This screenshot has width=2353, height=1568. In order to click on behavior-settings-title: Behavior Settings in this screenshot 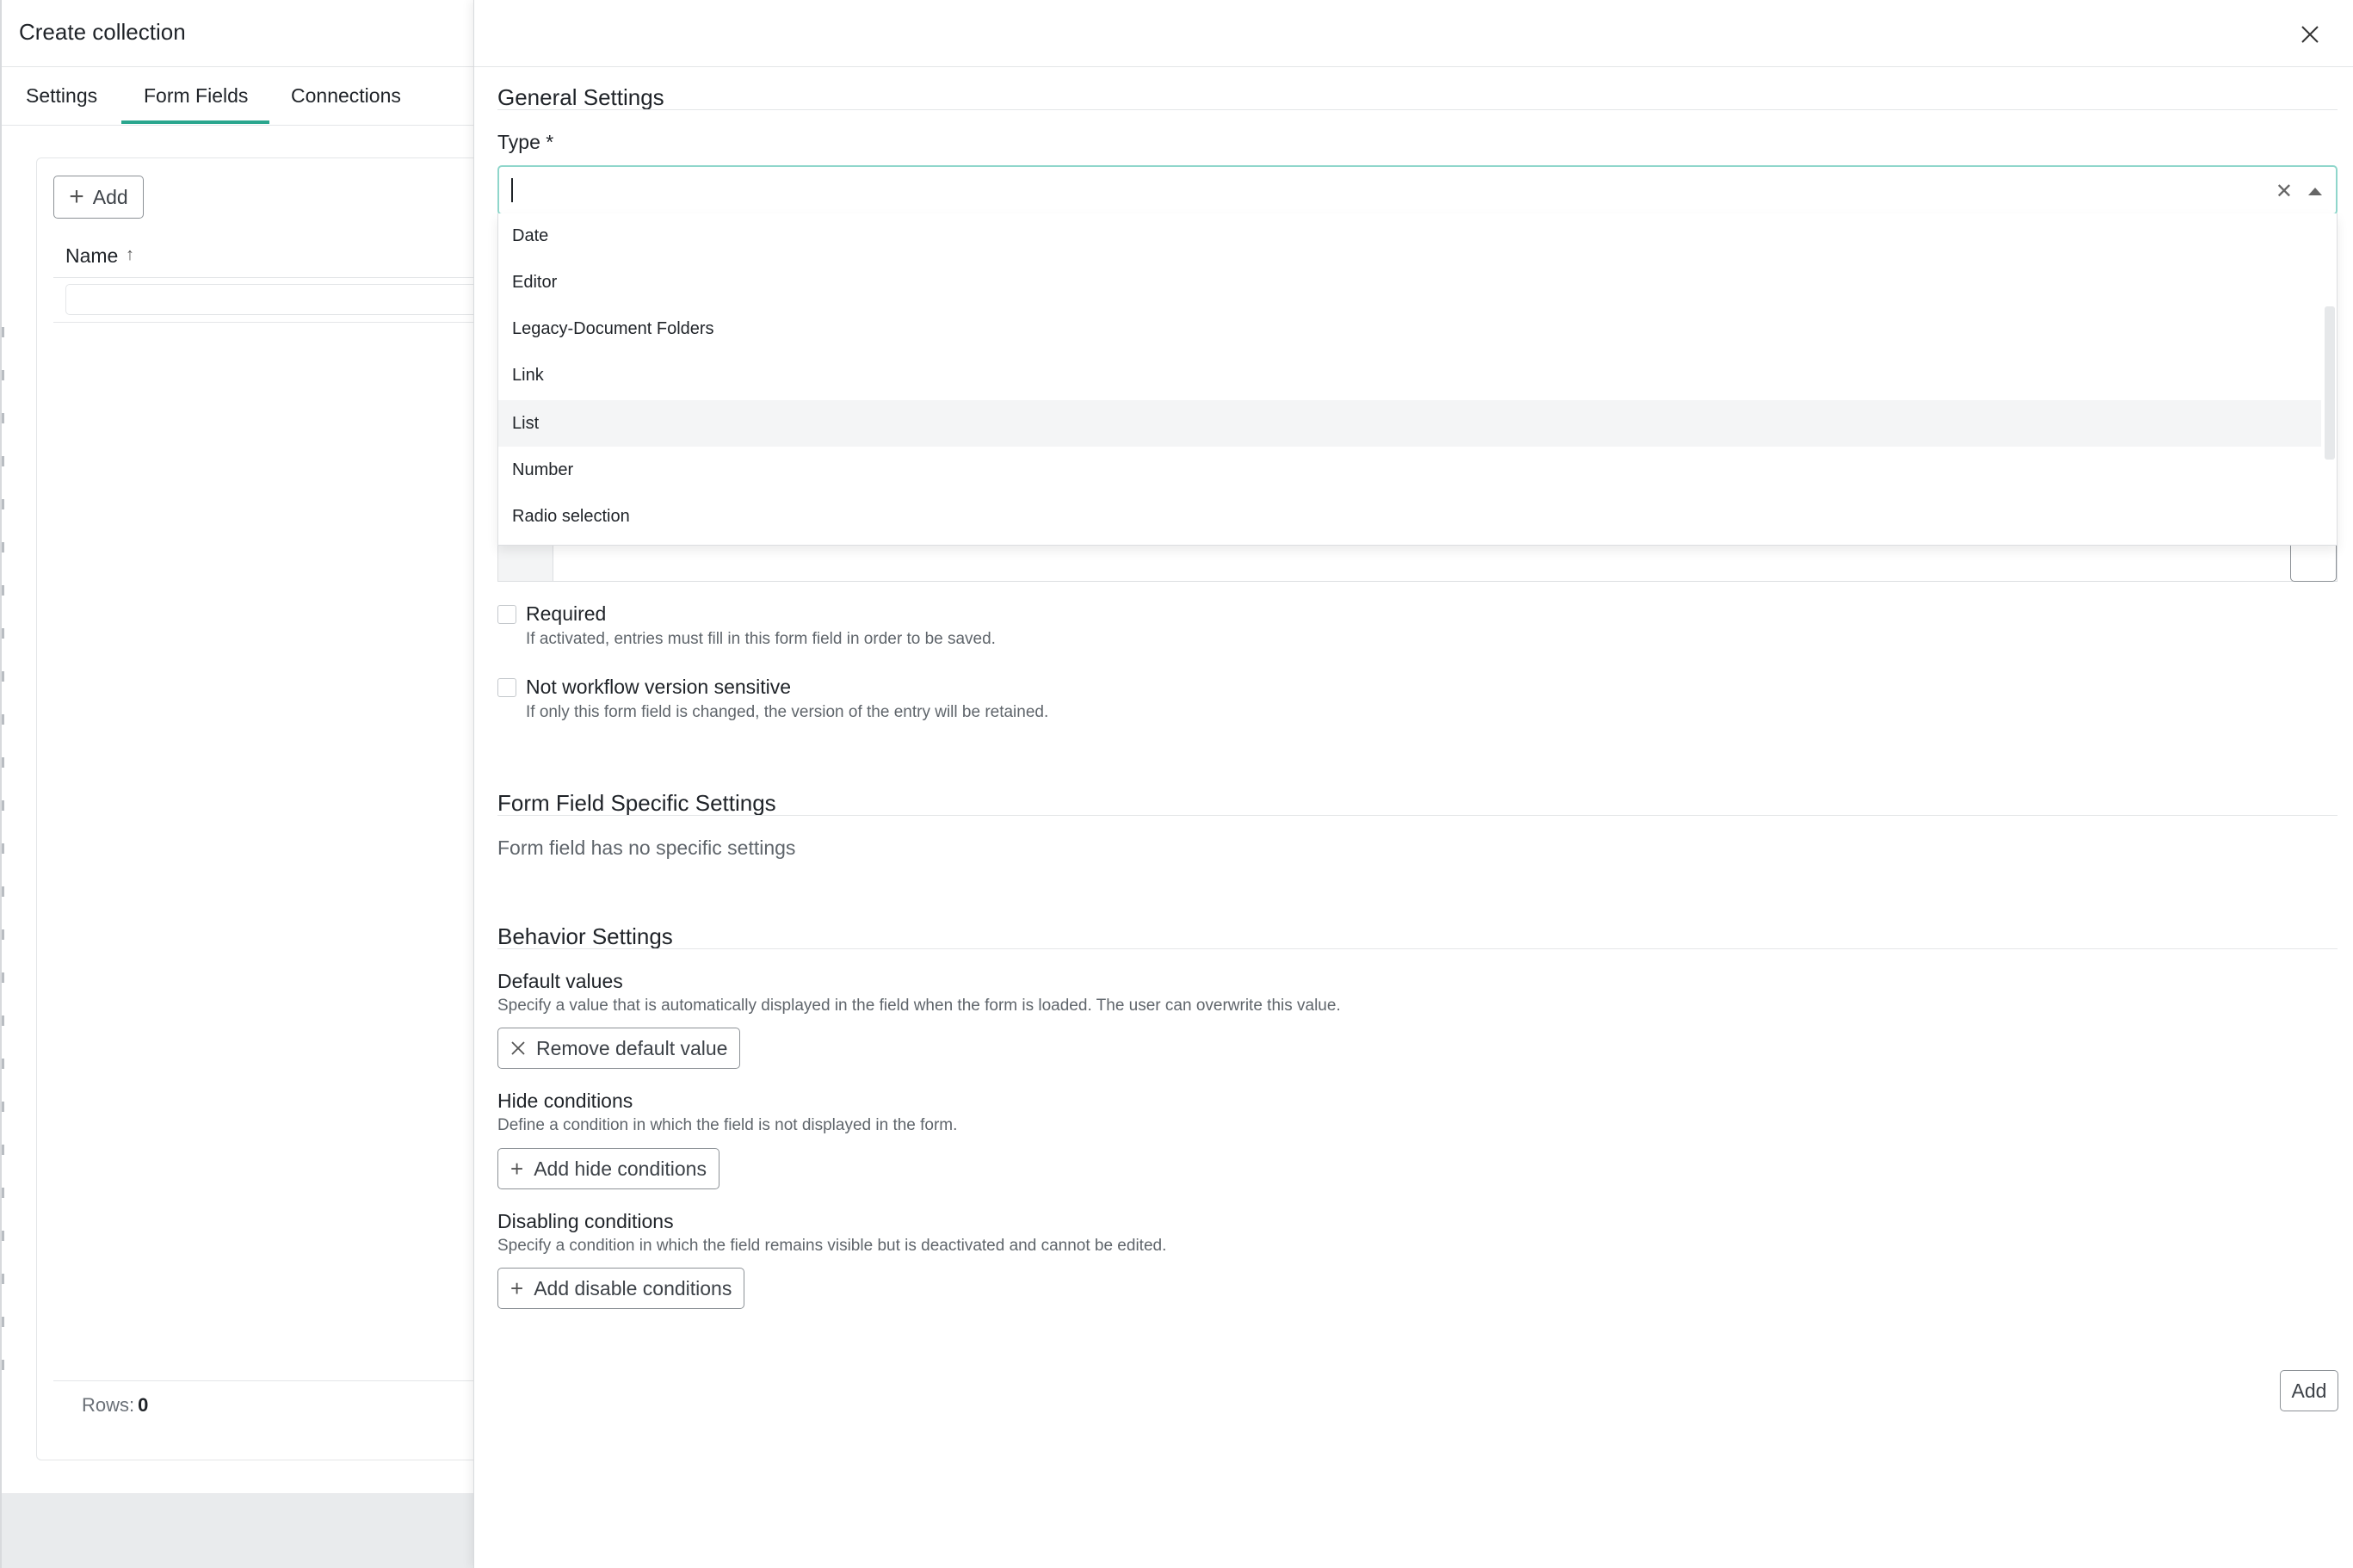, I will do `click(585, 936)`.